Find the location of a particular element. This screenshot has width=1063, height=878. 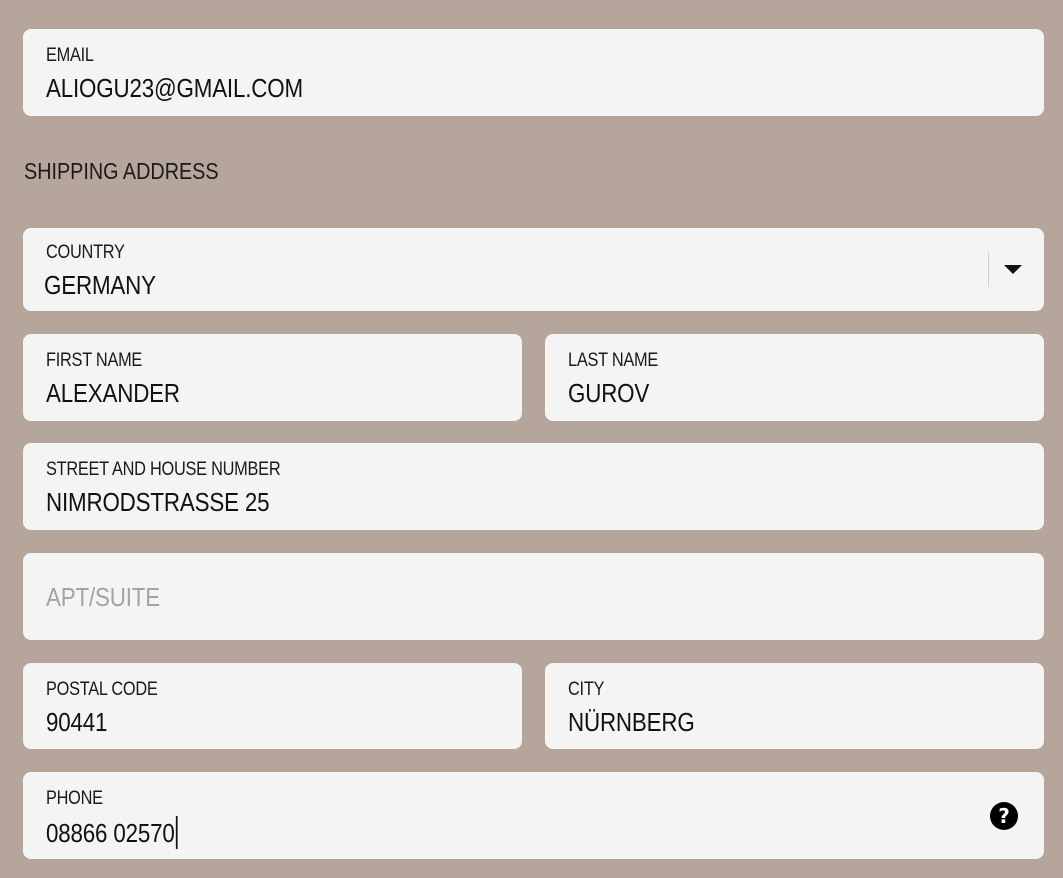

first-name-label: FIRST NAME is located at coordinates (94, 360).